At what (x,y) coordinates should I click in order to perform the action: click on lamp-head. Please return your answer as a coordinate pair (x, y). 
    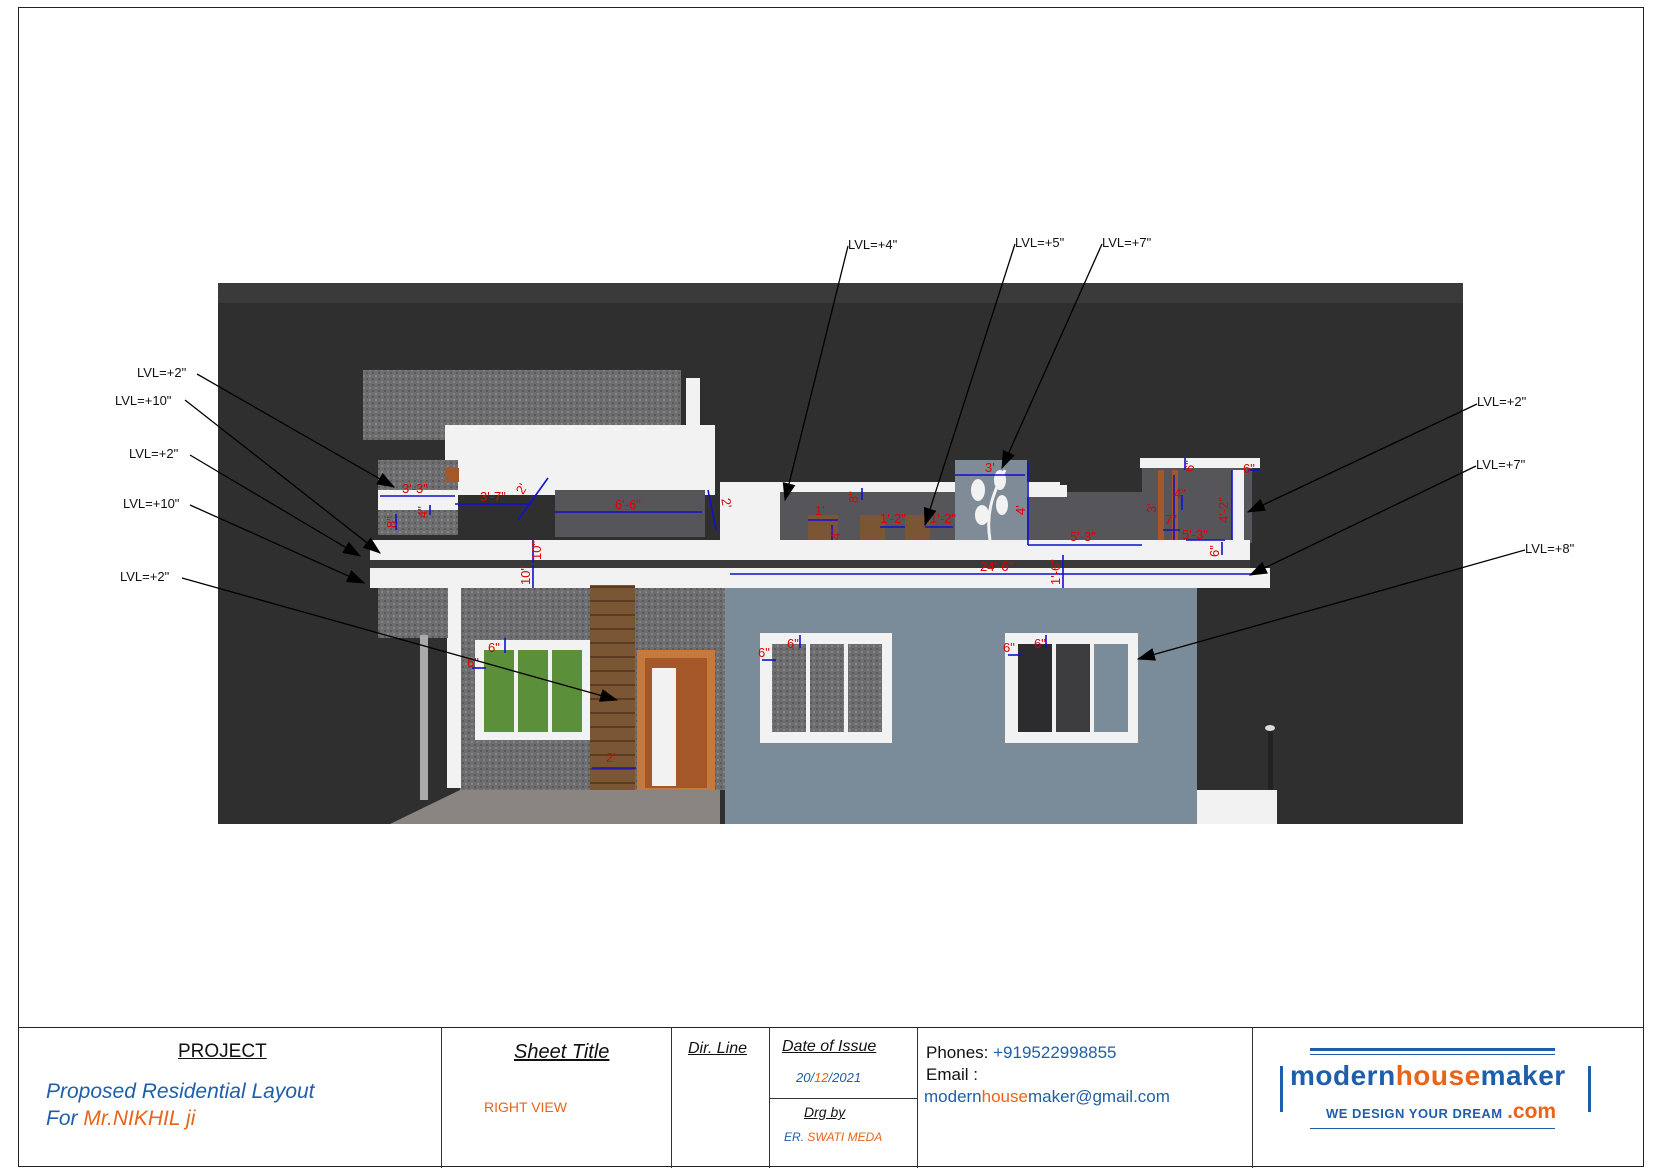
    Looking at the image, I should click on (1270, 728).